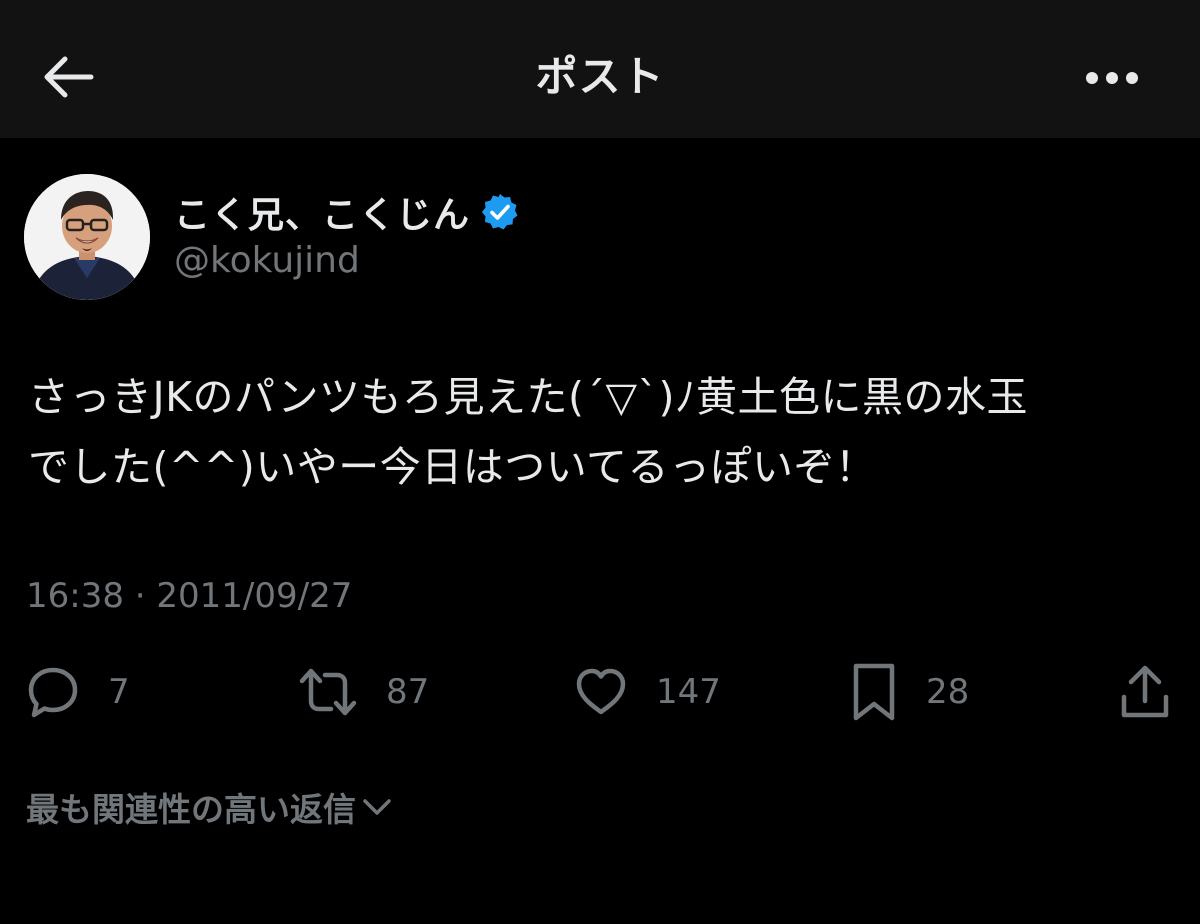 This screenshot has height=924, width=1200. I want to click on share-button, so click(1145, 692).